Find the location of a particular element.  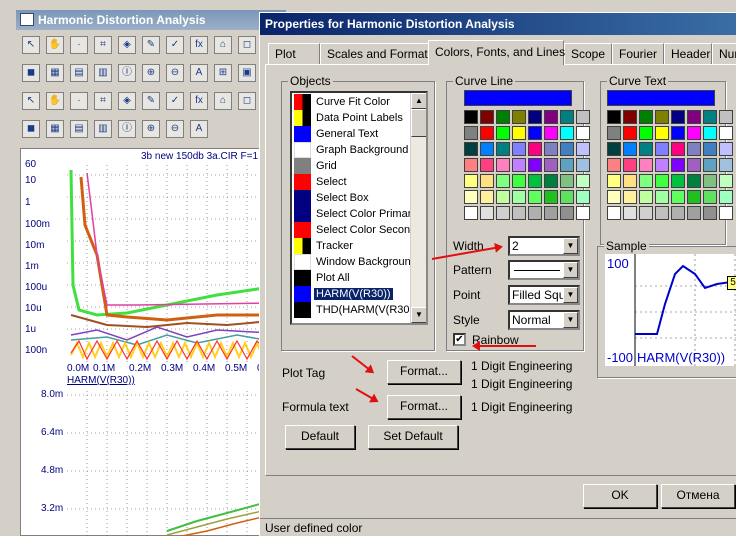

tab-plot: Plot is located at coordinates (294, 53).